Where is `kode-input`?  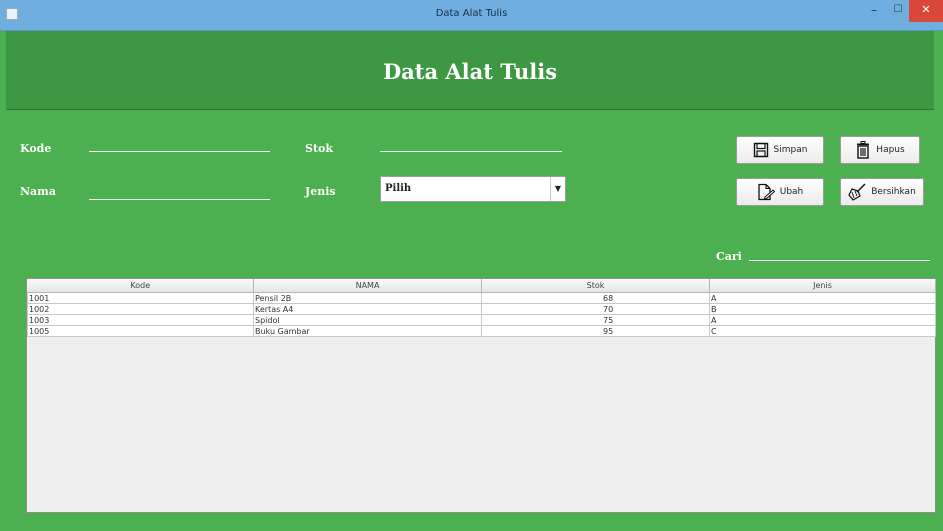 kode-input is located at coordinates (179, 144).